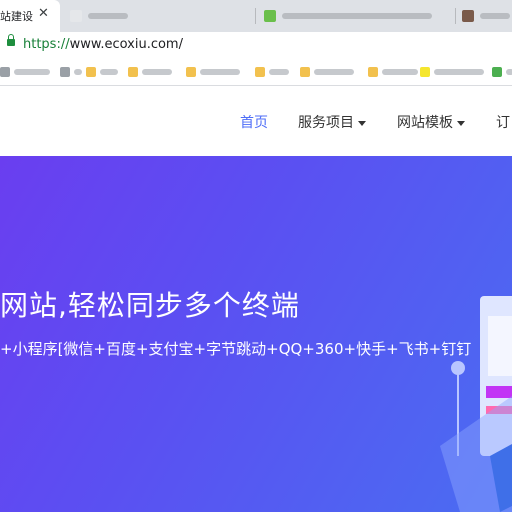 This screenshot has height=512, width=512. What do you see at coordinates (503, 122) in the screenshot?
I see `nav-item-order: 订` at bounding box center [503, 122].